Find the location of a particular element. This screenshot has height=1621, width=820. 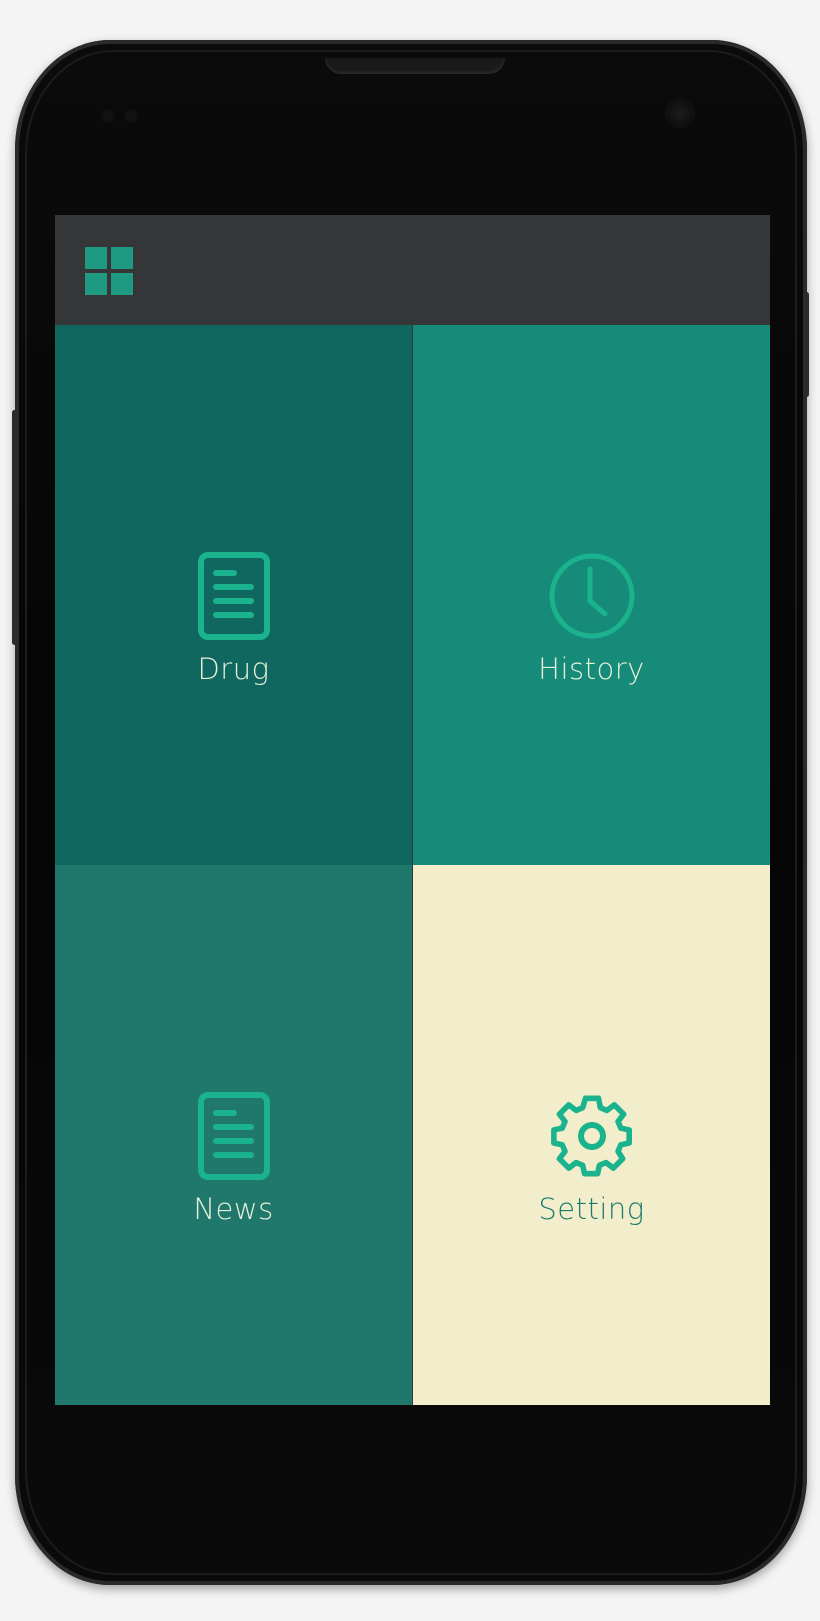

tile-setting: Setting is located at coordinates (591, 1135).